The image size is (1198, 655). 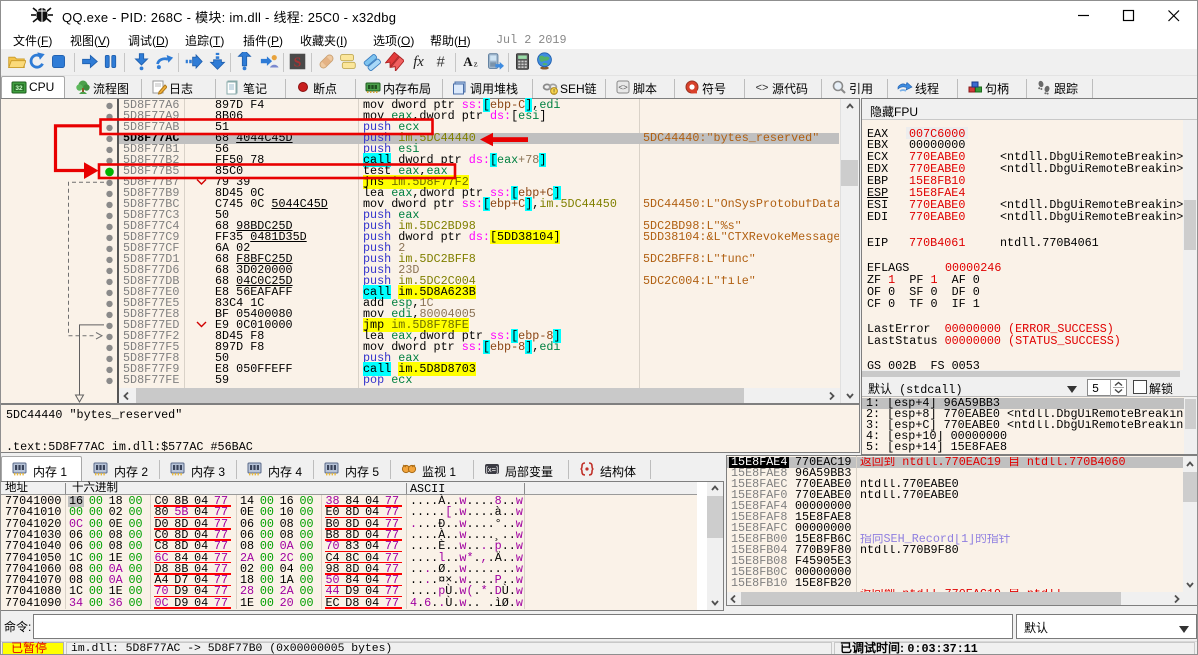 What do you see at coordinates (475, 64) in the screenshot?
I see `svg-text: z` at bounding box center [475, 64].